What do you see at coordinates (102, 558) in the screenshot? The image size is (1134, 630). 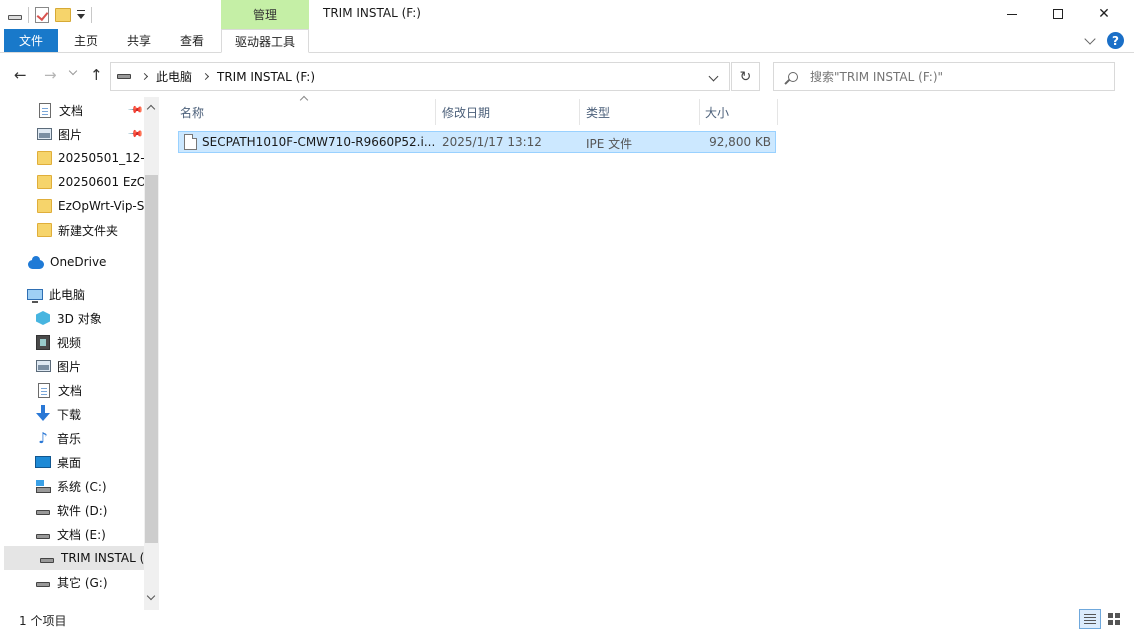 I see `sidebar-item-label: TRIM INSTAL (` at bounding box center [102, 558].